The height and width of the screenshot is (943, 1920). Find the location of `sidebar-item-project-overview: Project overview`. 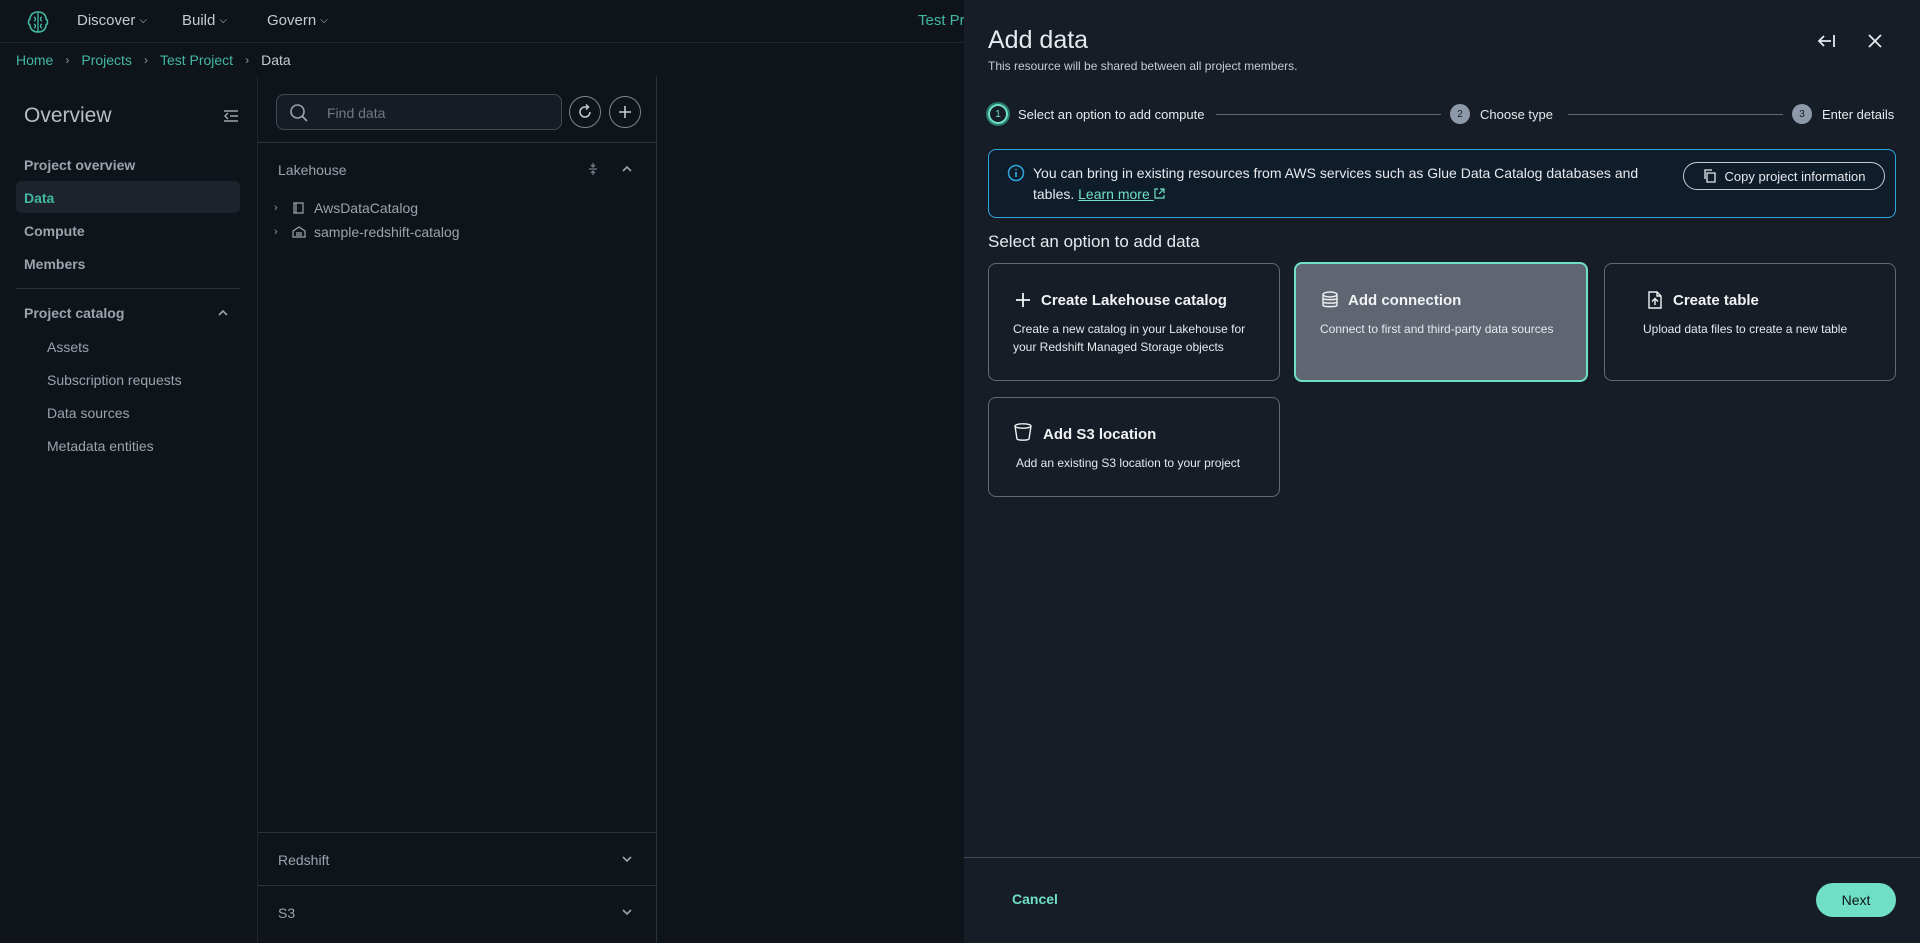

sidebar-item-project-overview: Project overview is located at coordinates (79, 165).